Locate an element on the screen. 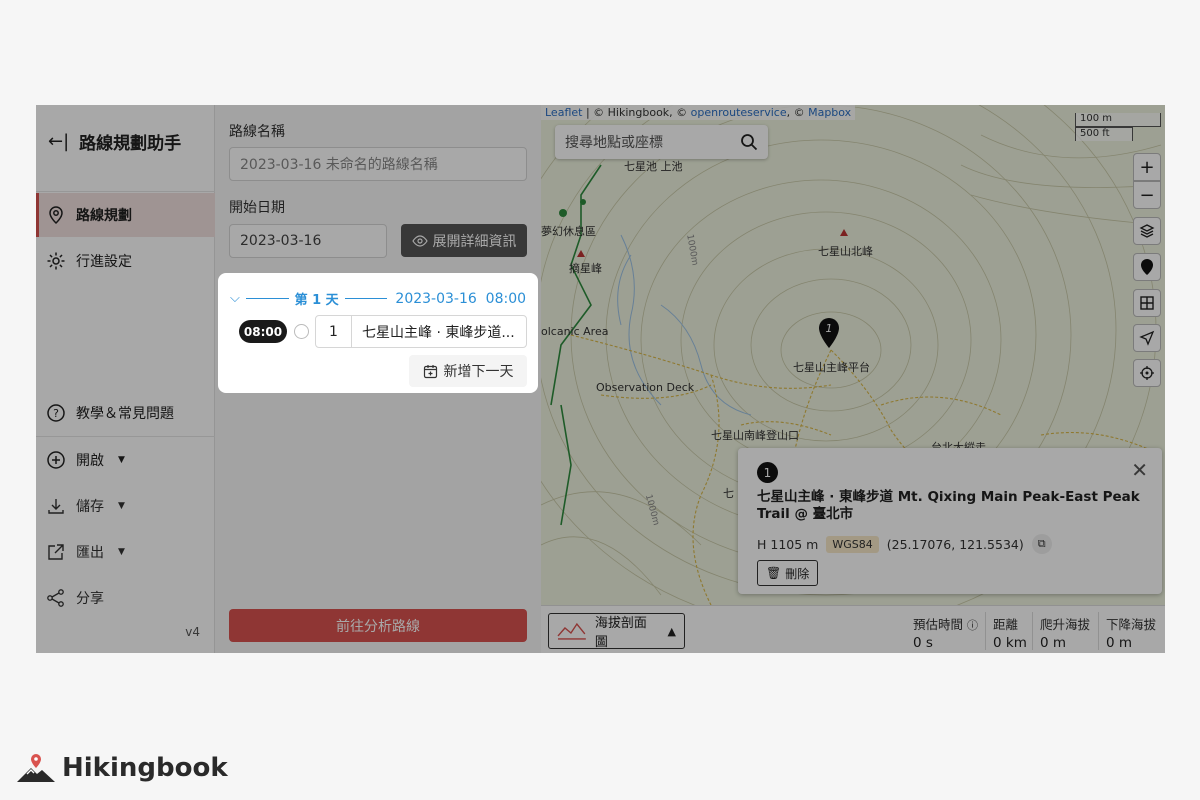  departure-time-pill: 08:00 is located at coordinates (263, 331).